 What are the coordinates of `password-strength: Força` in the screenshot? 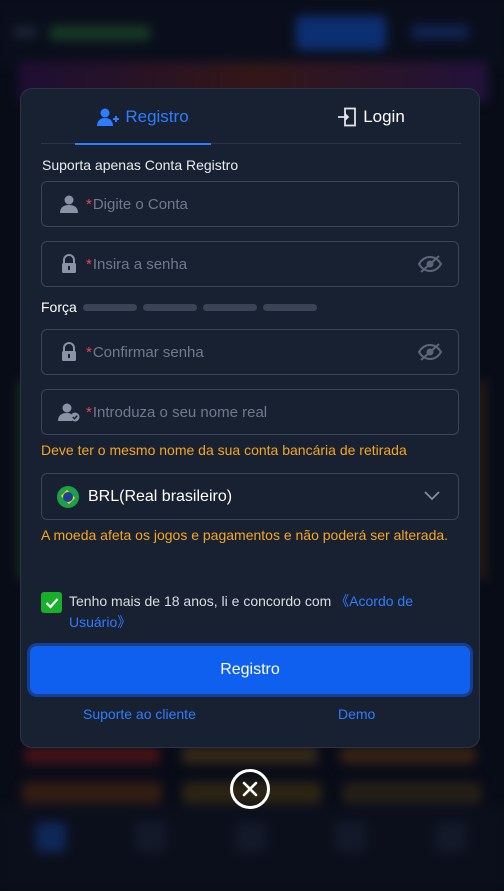 It's located at (182, 307).